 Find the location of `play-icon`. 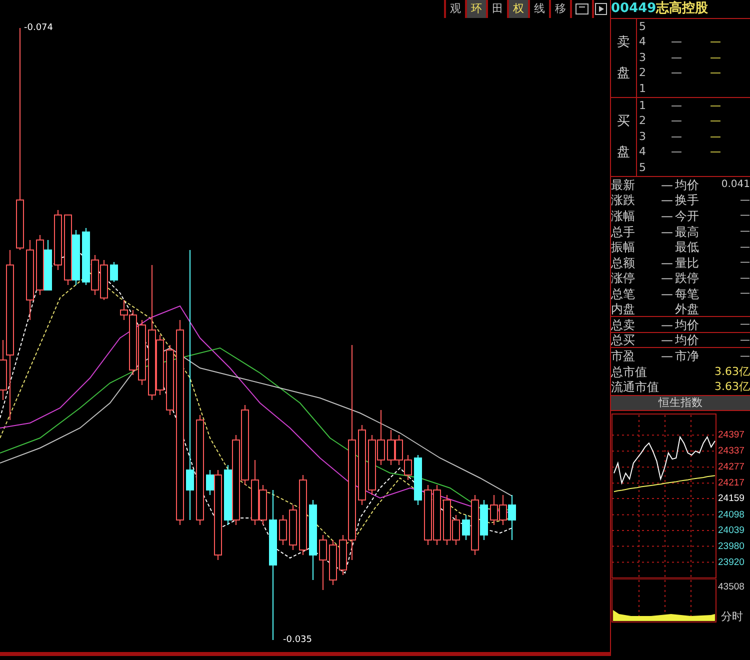

play-icon is located at coordinates (600, 9).